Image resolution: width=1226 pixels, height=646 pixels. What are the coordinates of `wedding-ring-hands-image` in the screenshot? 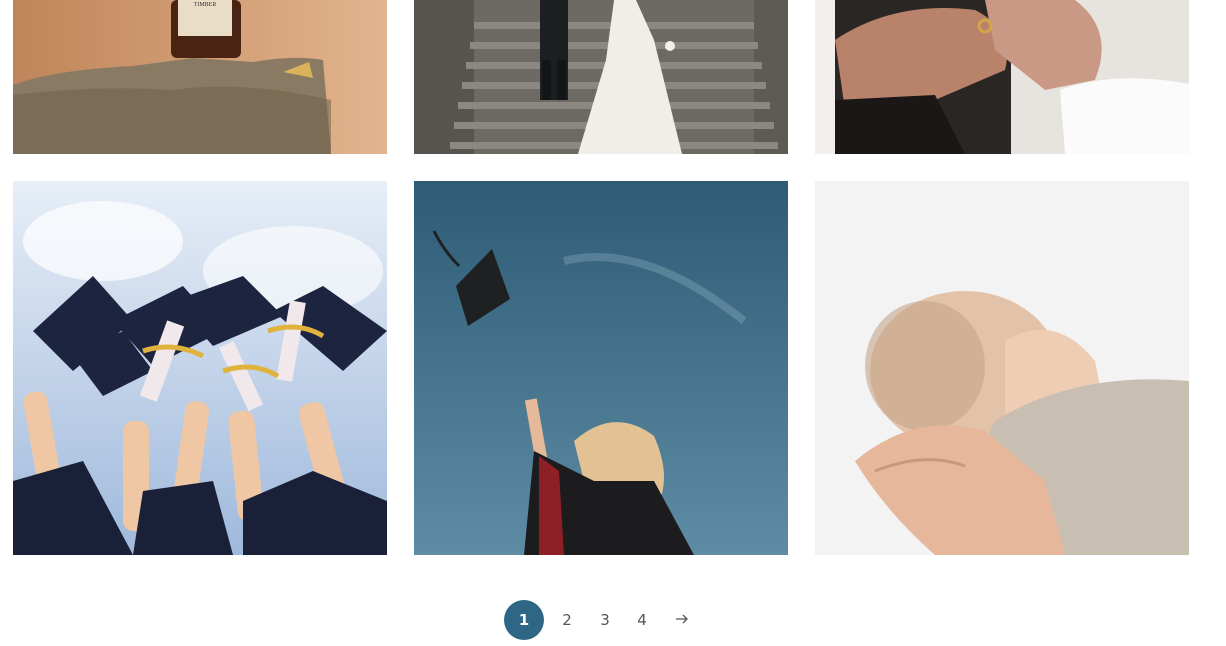 It's located at (1002, 77).